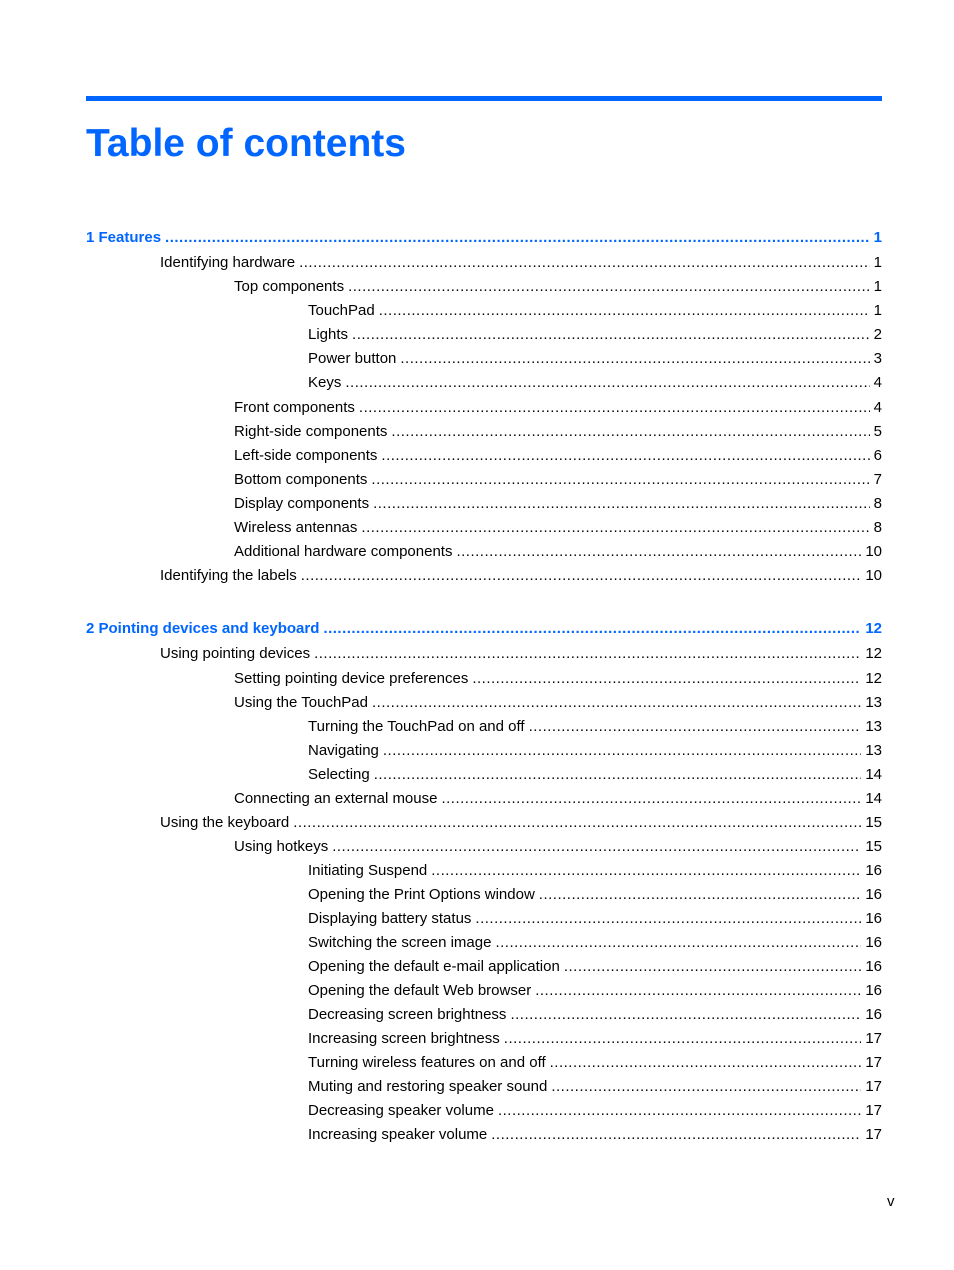  Describe the element at coordinates (308, 456) in the screenshot. I see `toc-entry-label: Left-side components` at that location.